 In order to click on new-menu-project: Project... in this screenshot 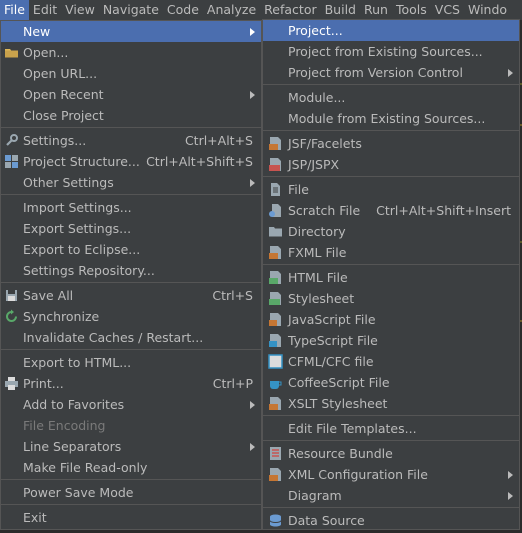, I will do `click(391, 30)`.